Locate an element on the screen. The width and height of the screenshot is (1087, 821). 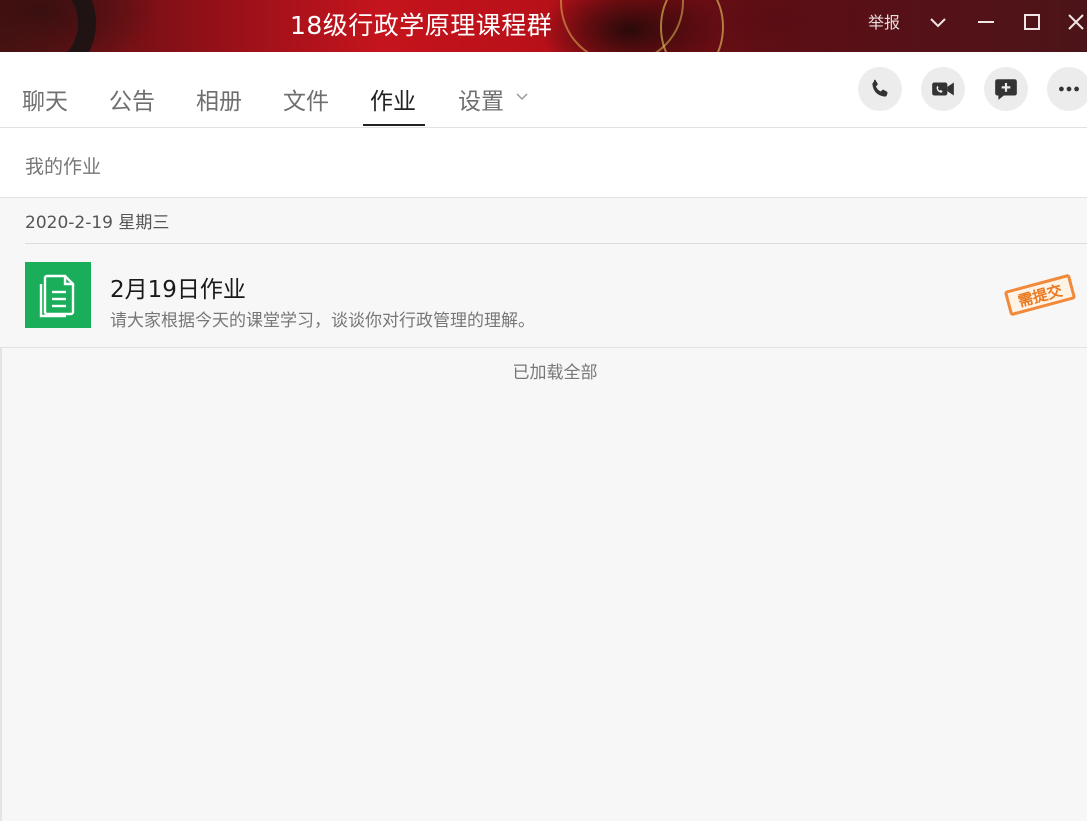
title-bar: 18级行政学原理课程群 举报 is located at coordinates (543, 26).